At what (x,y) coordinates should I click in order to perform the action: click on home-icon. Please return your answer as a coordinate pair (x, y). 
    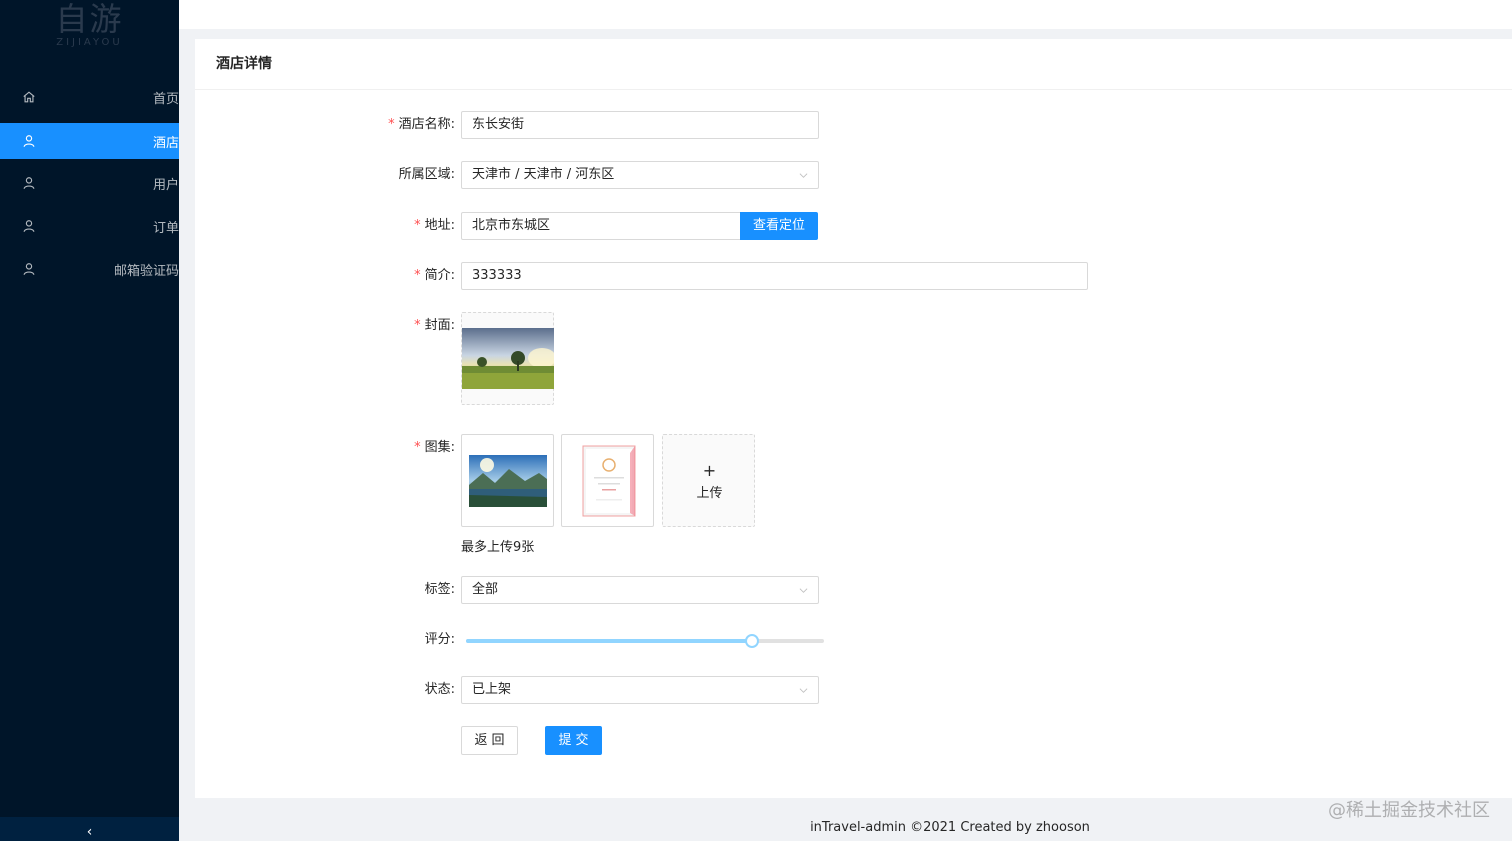
    Looking at the image, I should click on (29, 97).